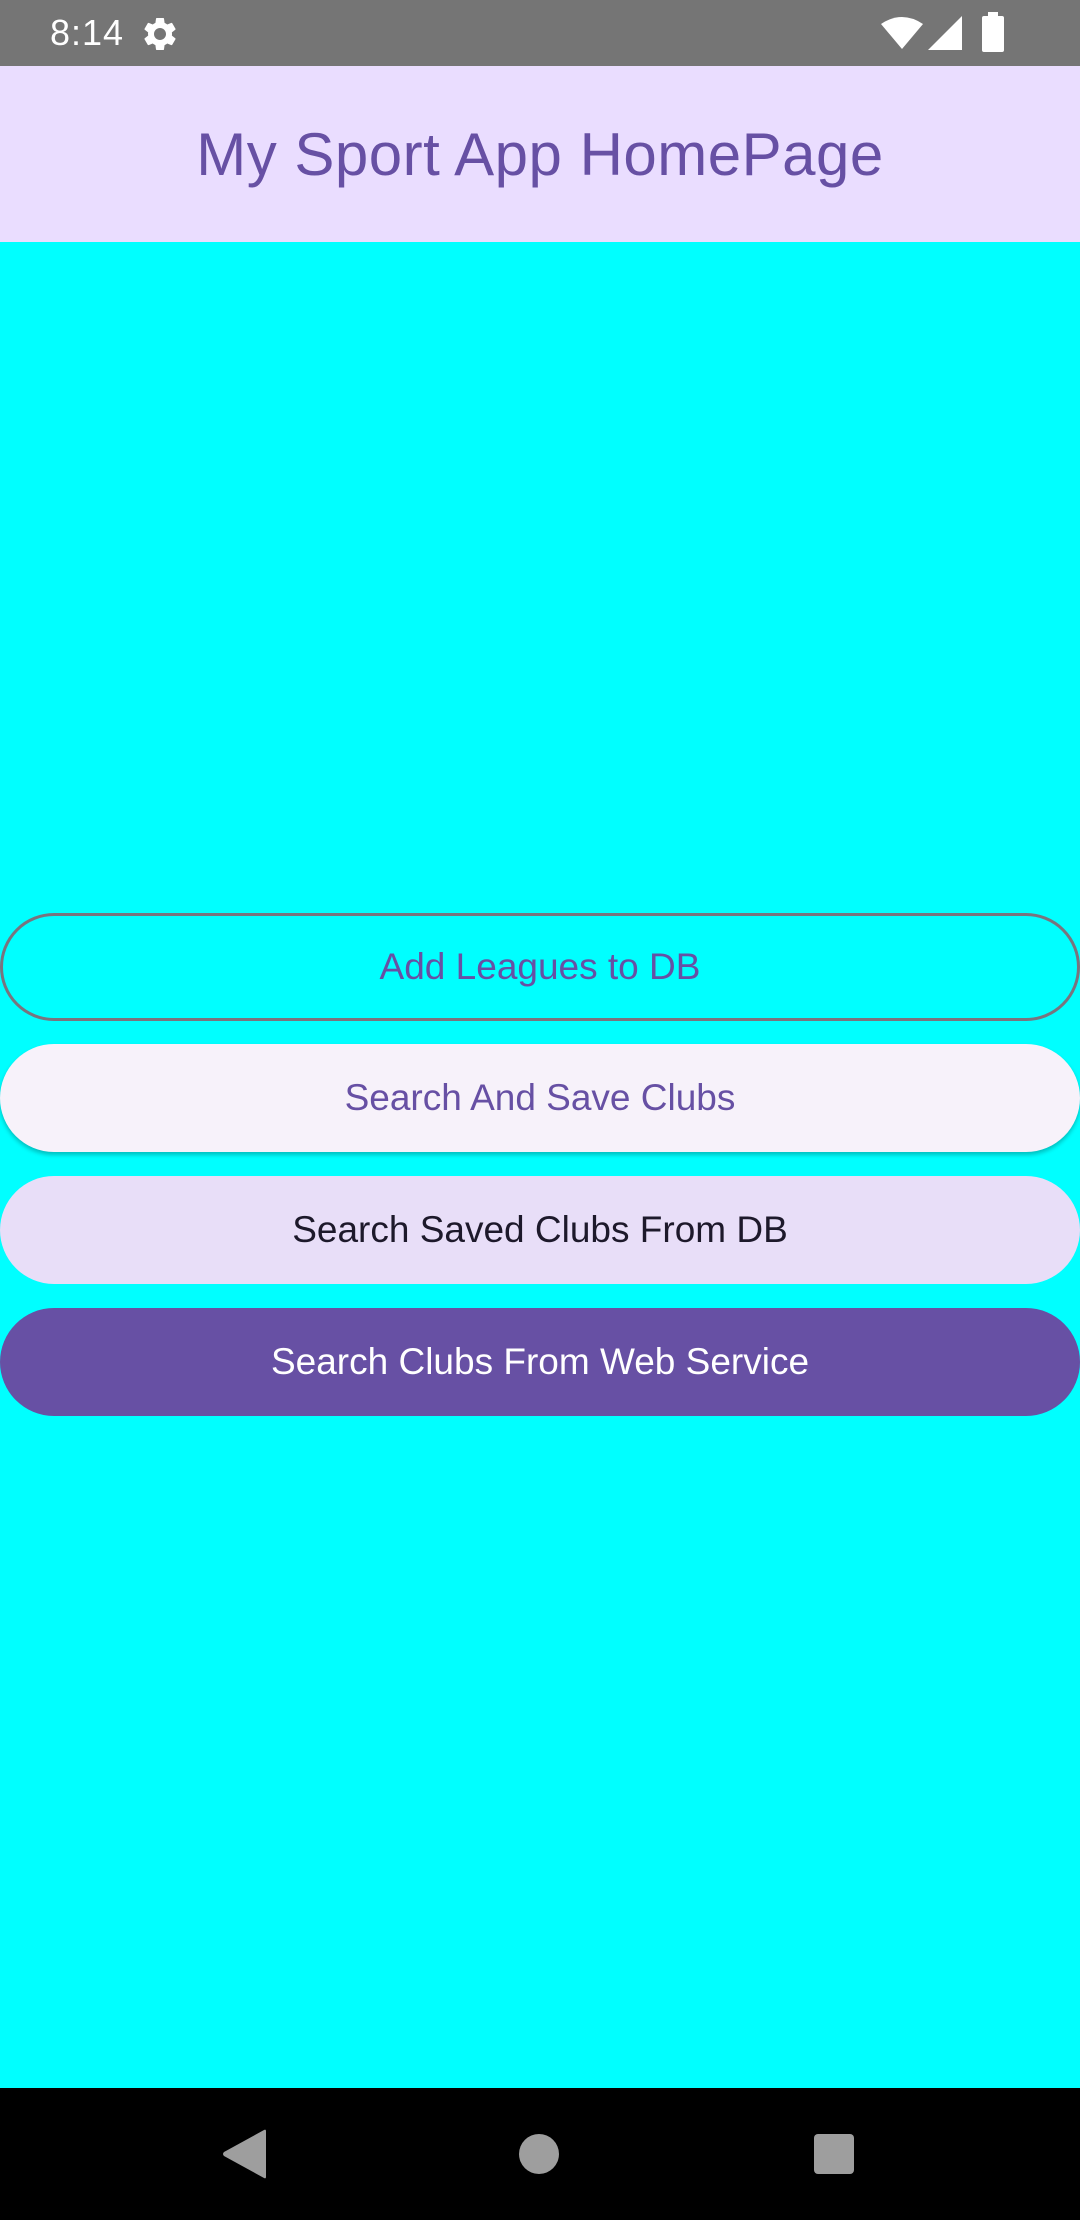  I want to click on search-clubs-web-service-button-label: Search Clubs From Web Service, so click(540, 1361).